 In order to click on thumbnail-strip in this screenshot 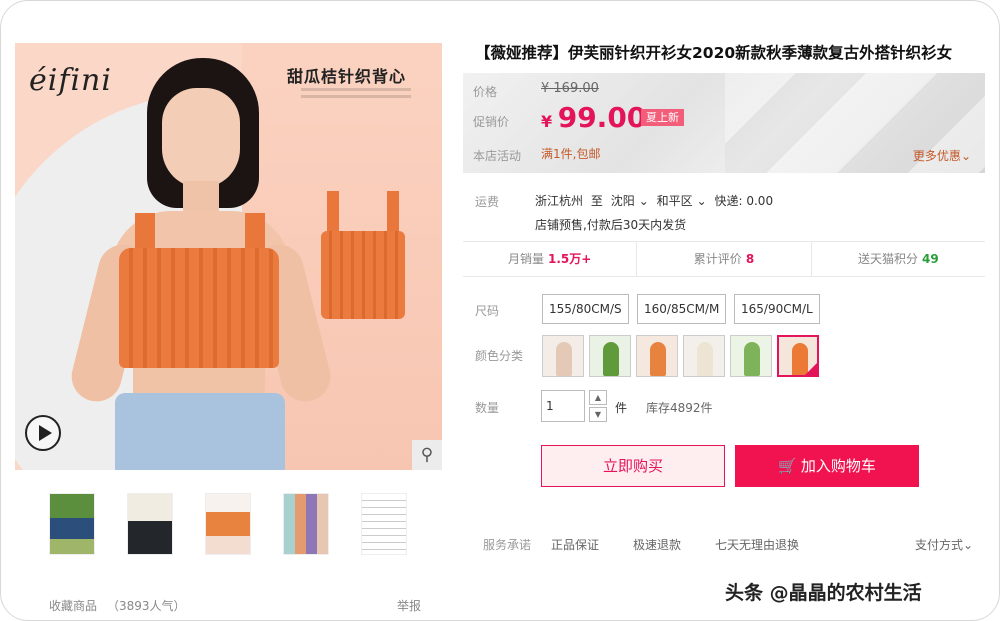, I will do `click(229, 524)`.